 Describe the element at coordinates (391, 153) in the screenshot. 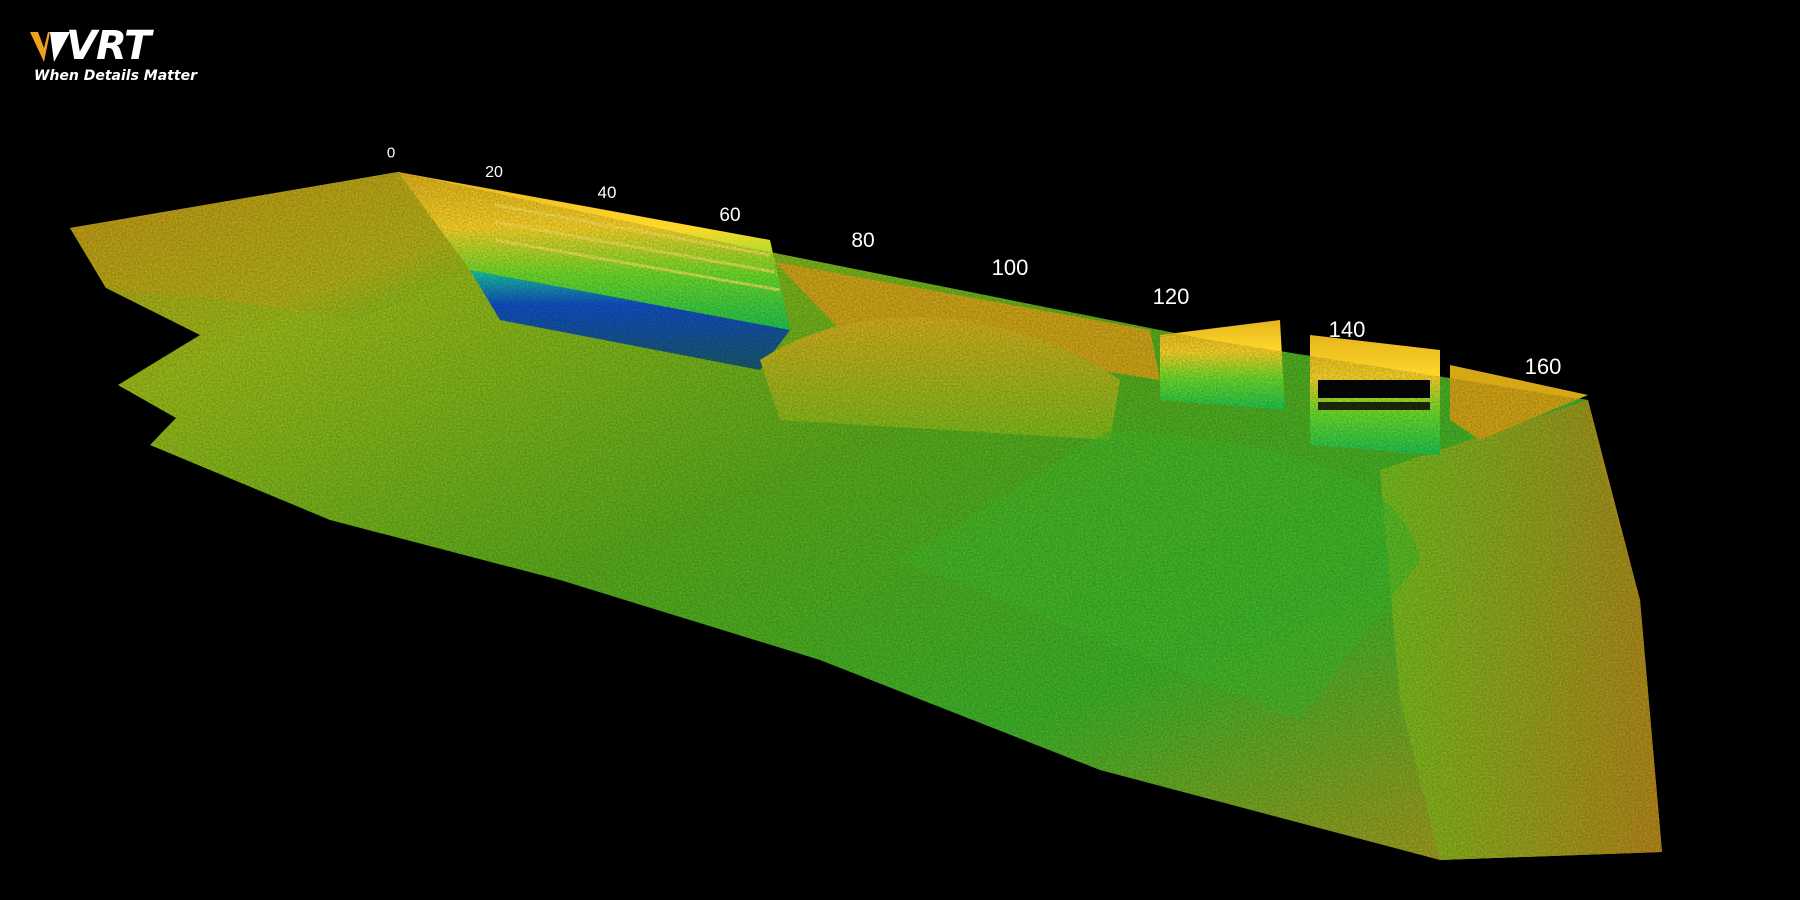

I see `scale-label-0: 0` at that location.